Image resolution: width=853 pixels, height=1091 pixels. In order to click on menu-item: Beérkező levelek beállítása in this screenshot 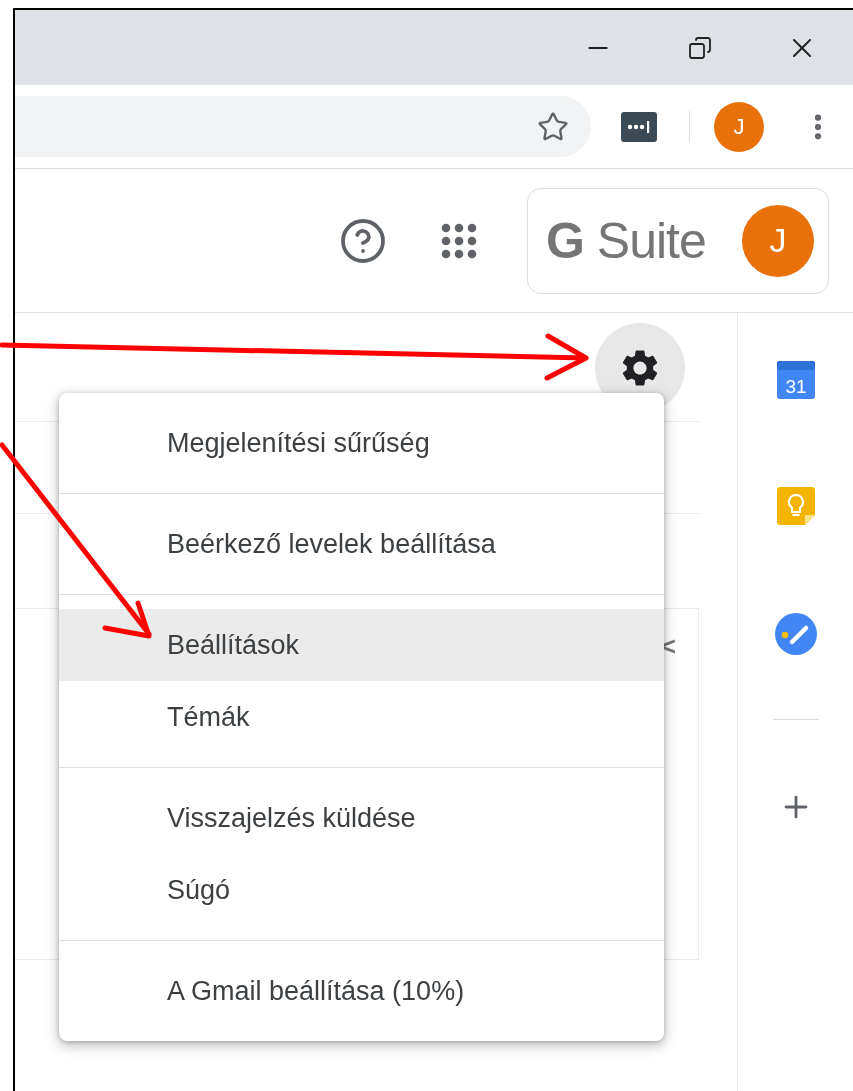, I will do `click(361, 544)`.